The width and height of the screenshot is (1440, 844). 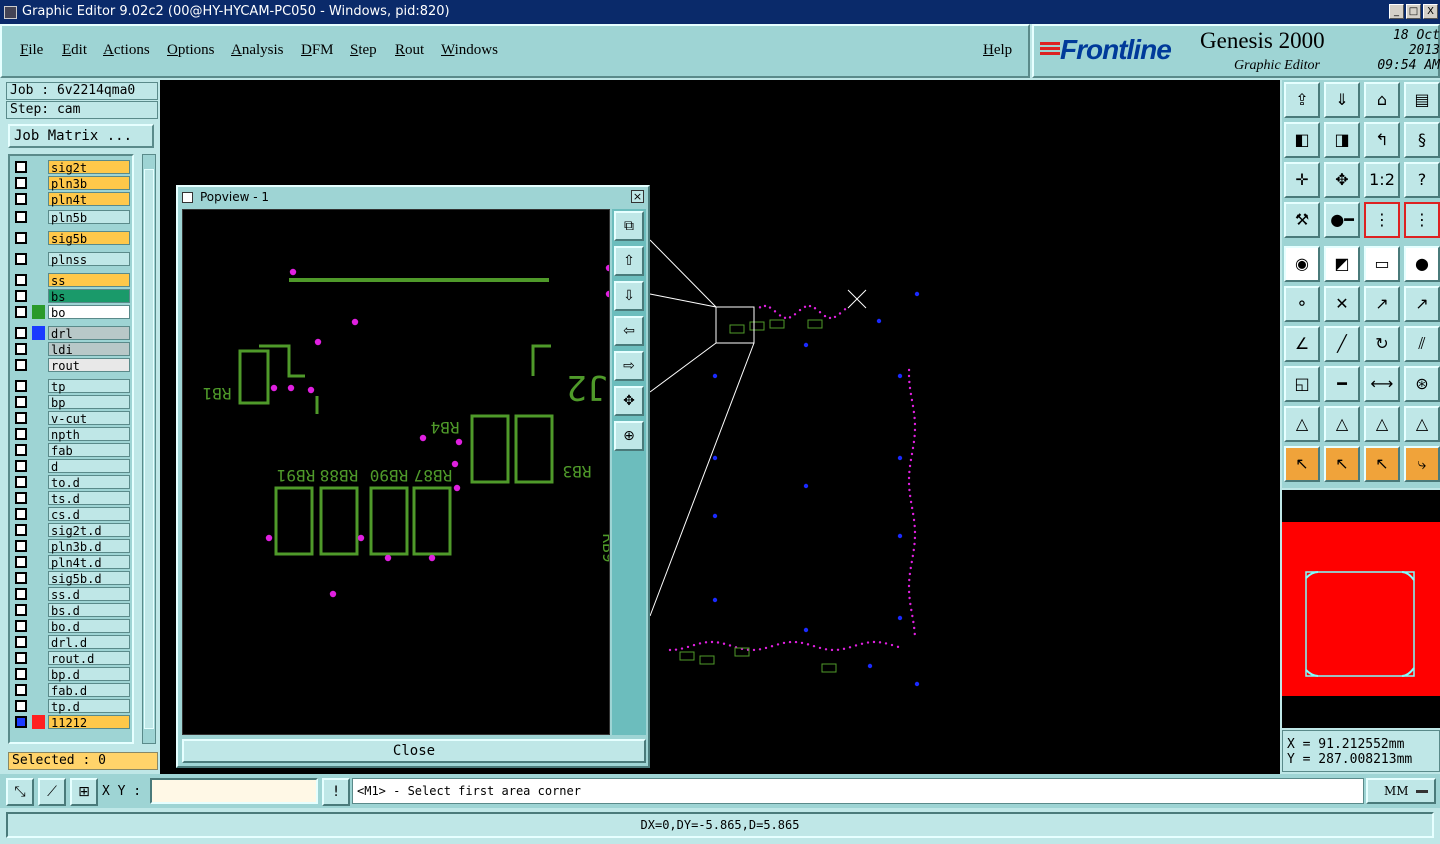 I want to click on layer-row: fab, so click(x=71, y=450).